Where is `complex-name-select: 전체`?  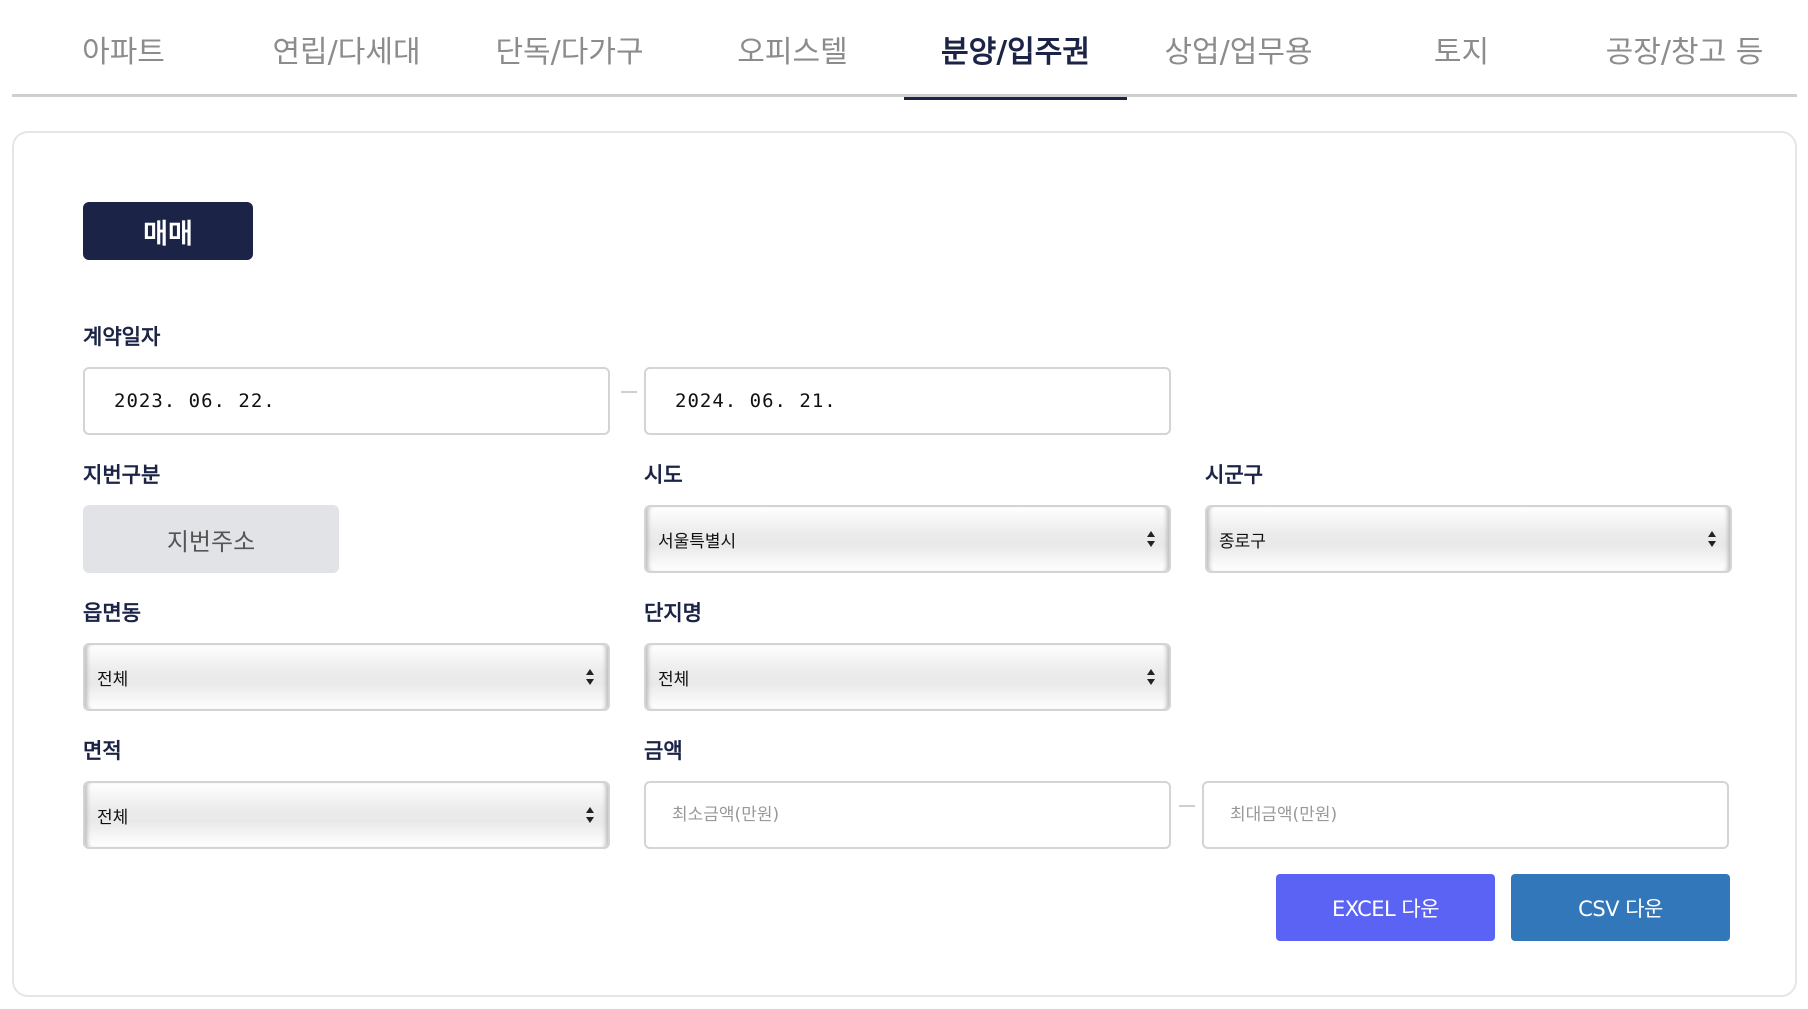
complex-name-select: 전체 is located at coordinates (907, 677).